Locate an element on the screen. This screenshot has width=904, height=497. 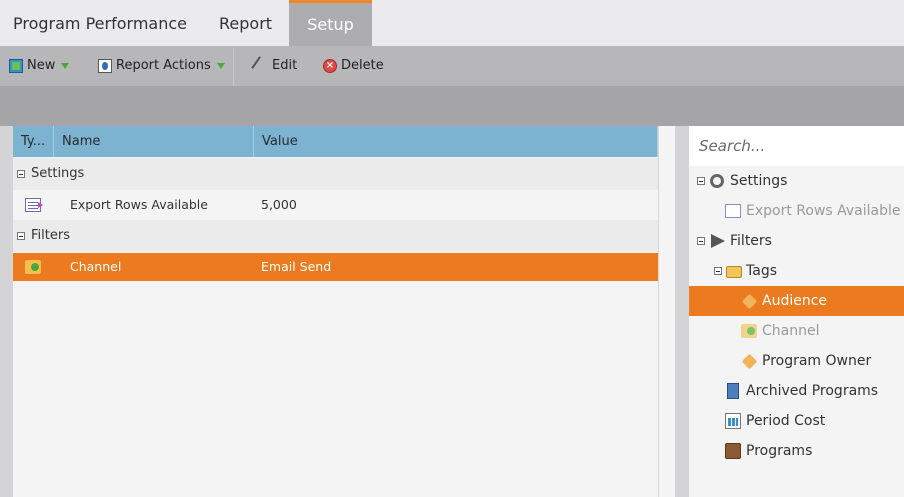
tree-node-label: Program Owner is located at coordinates (817, 361).